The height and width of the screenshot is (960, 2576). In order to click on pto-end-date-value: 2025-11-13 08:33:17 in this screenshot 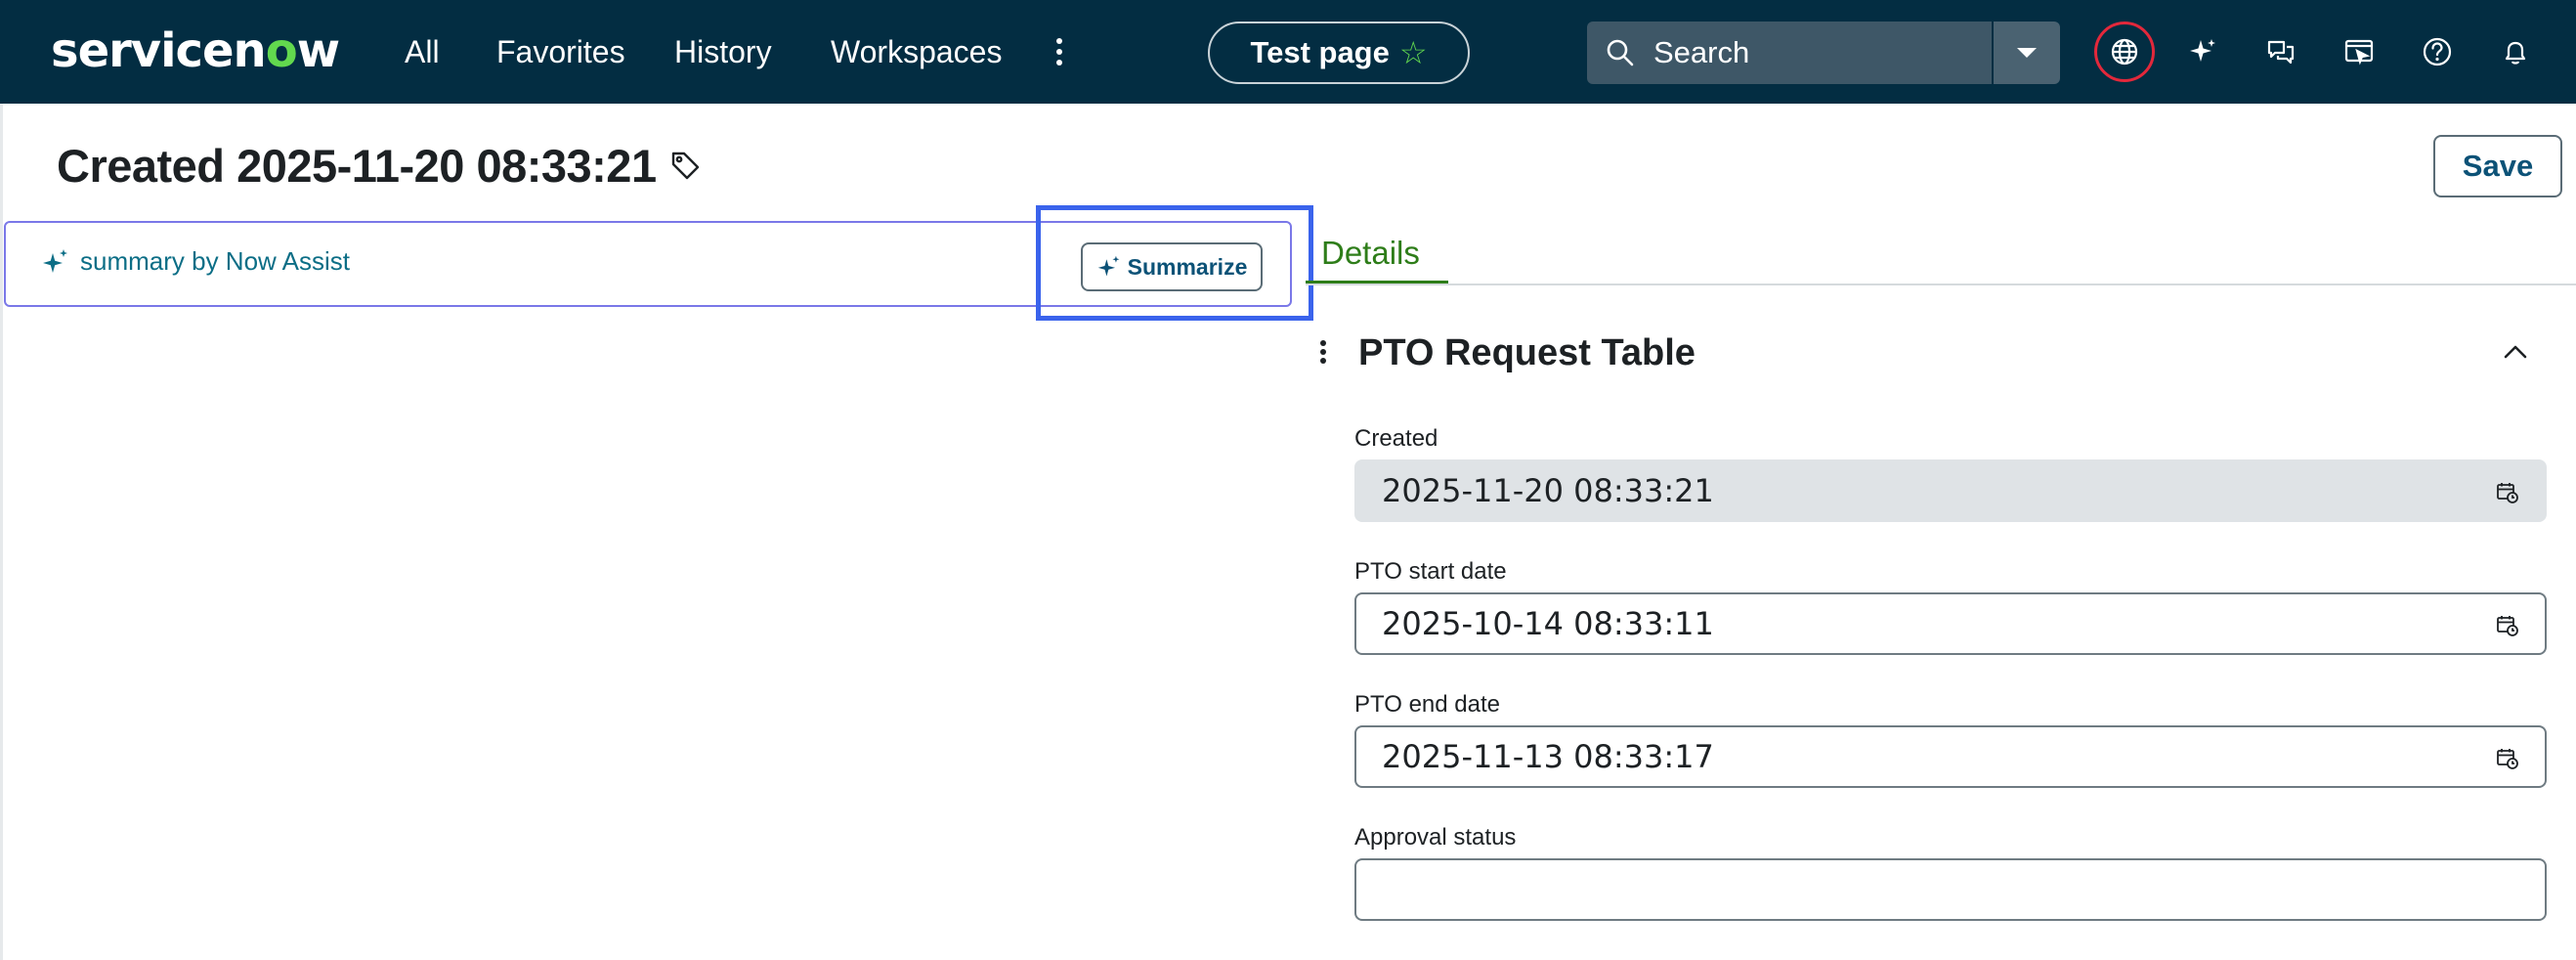, I will do `click(1548, 756)`.